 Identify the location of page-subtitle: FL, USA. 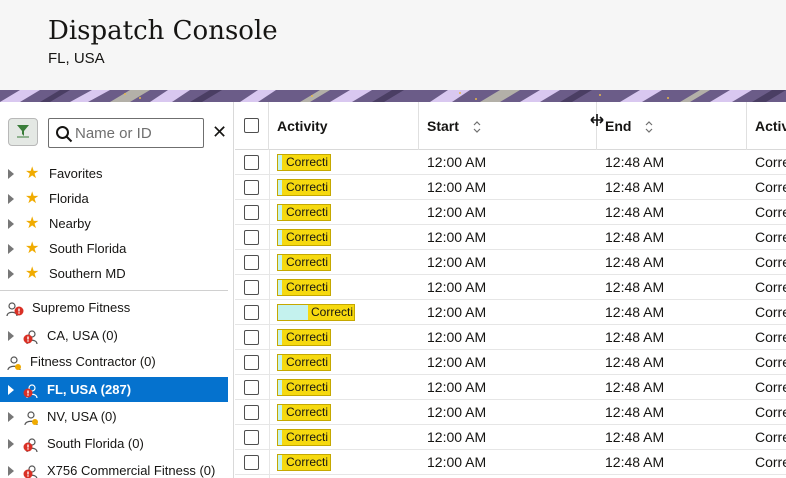
(76, 58).